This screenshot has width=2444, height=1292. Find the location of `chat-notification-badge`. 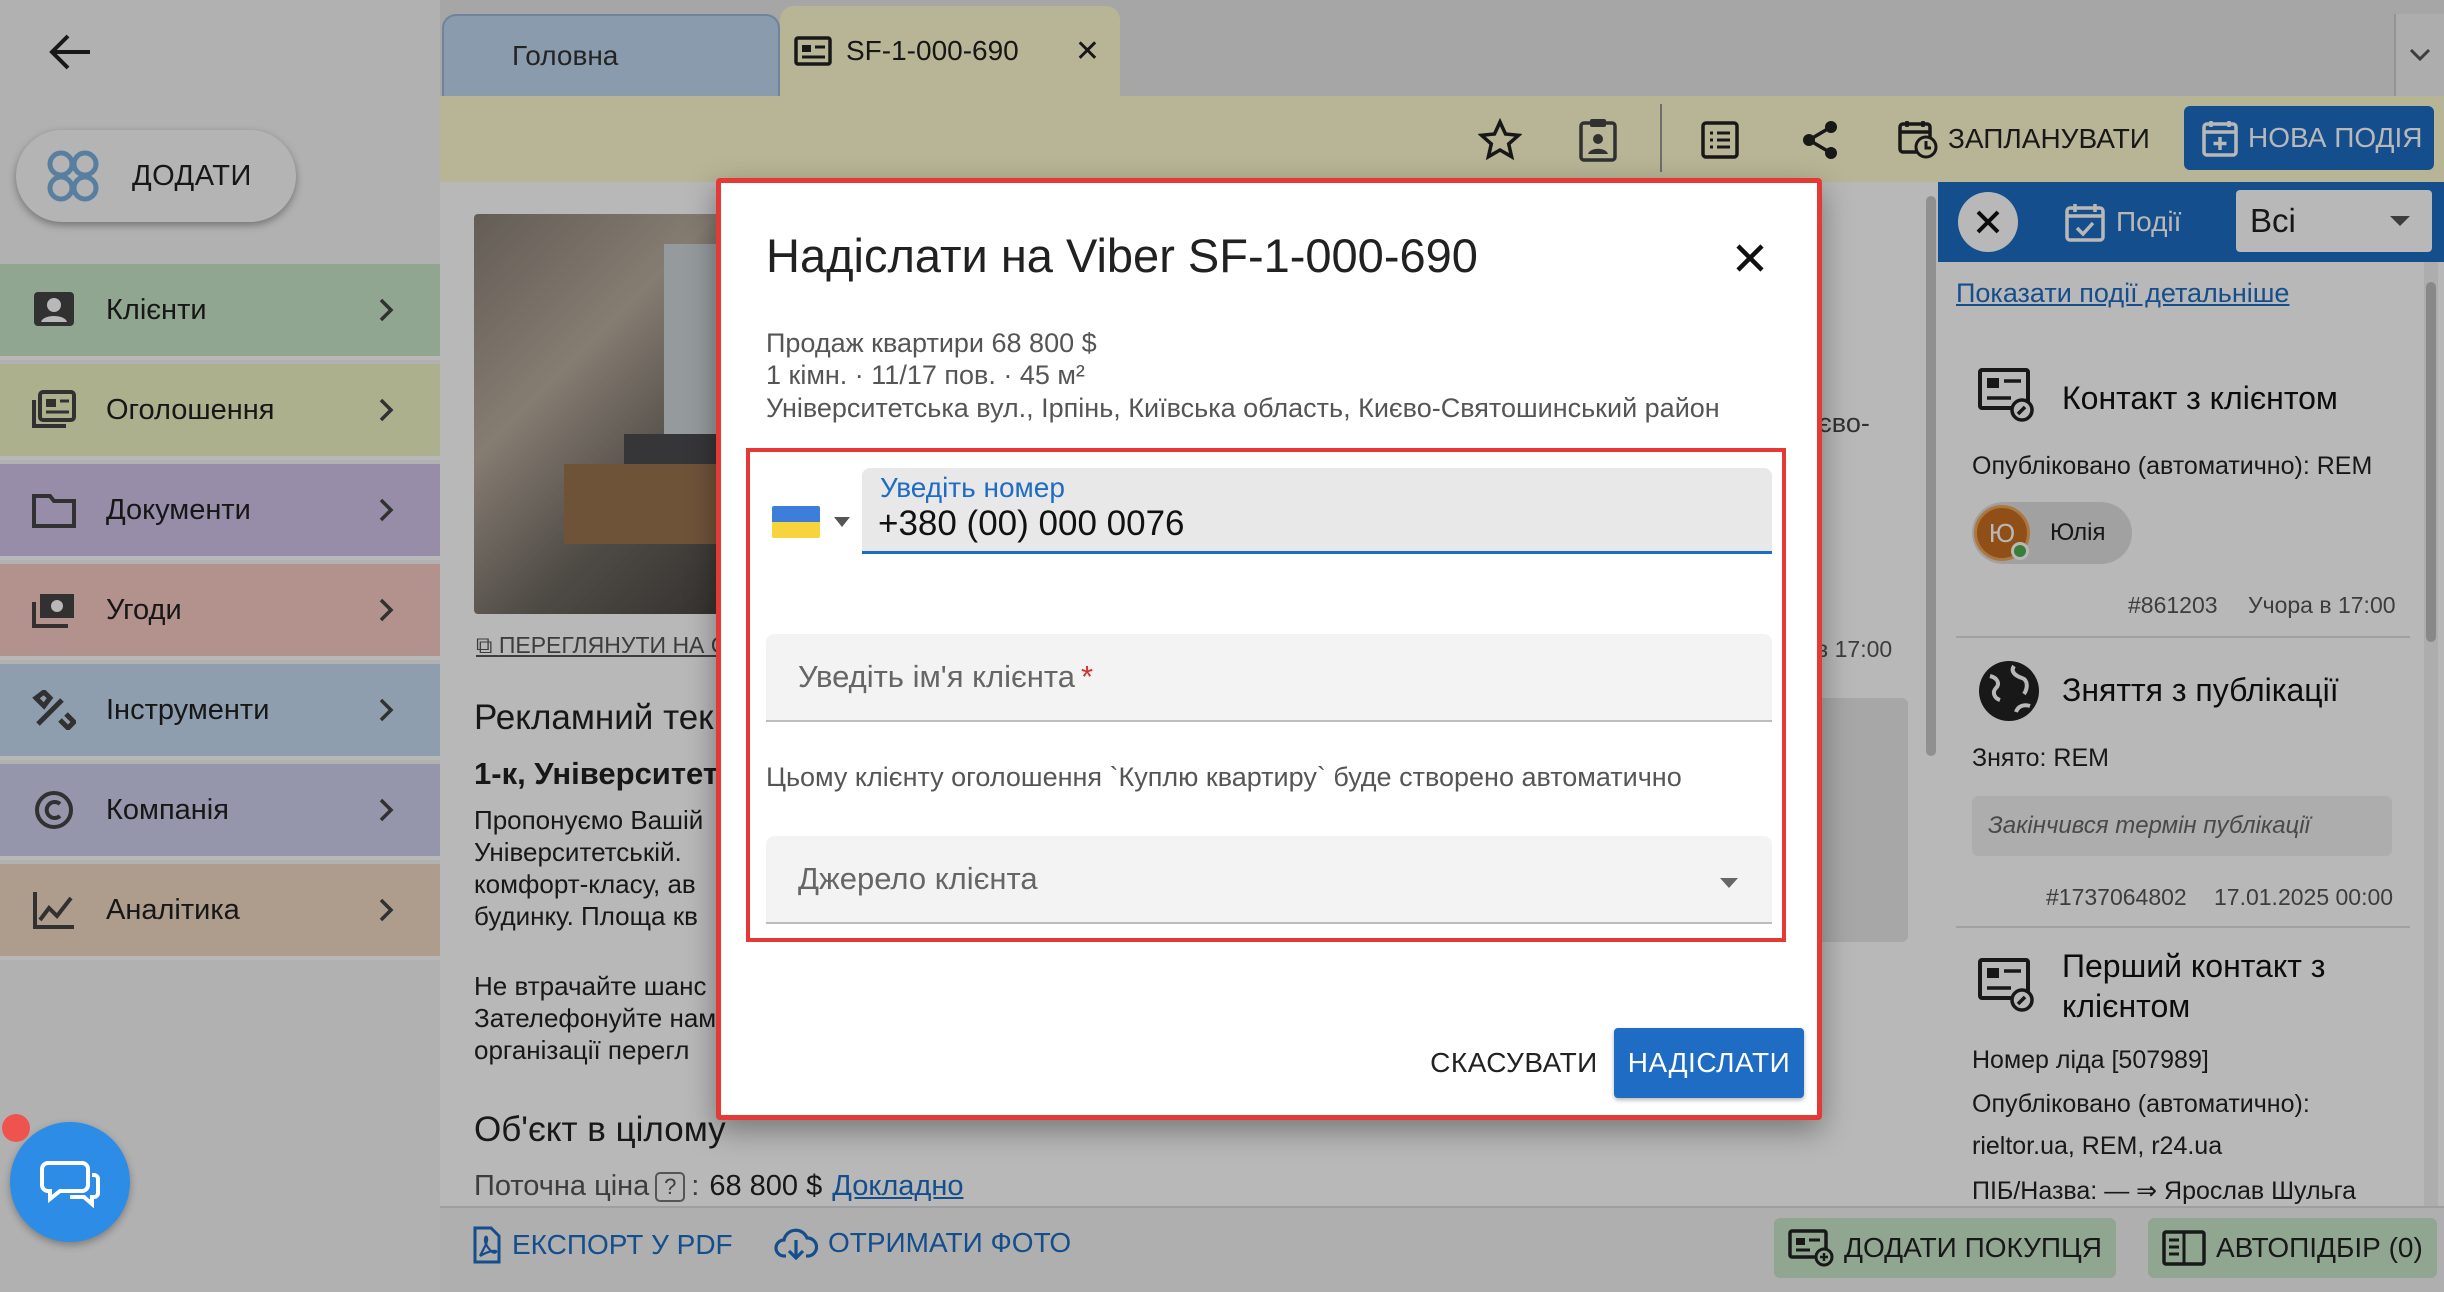

chat-notification-badge is located at coordinates (16, 1128).